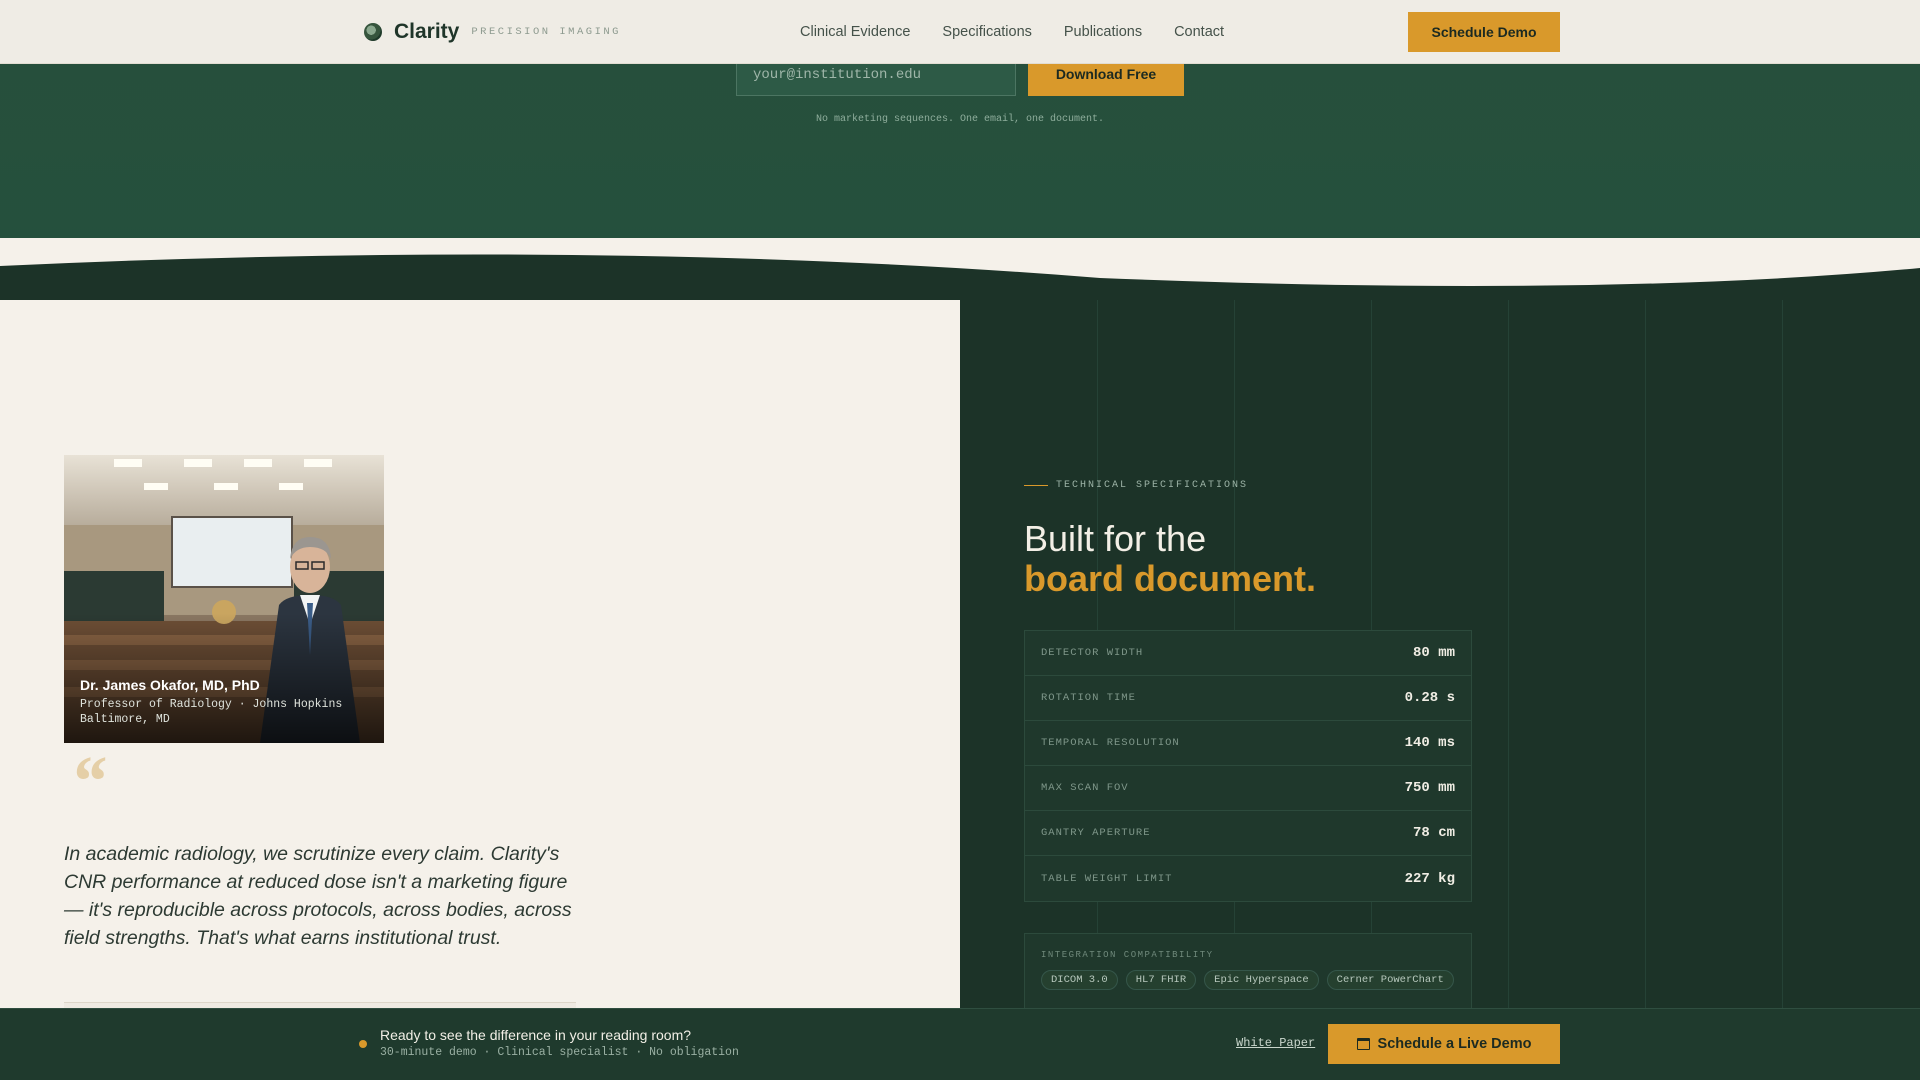 Image resolution: width=1920 pixels, height=1080 pixels. I want to click on nav-link-publications: Publications, so click(1103, 32).